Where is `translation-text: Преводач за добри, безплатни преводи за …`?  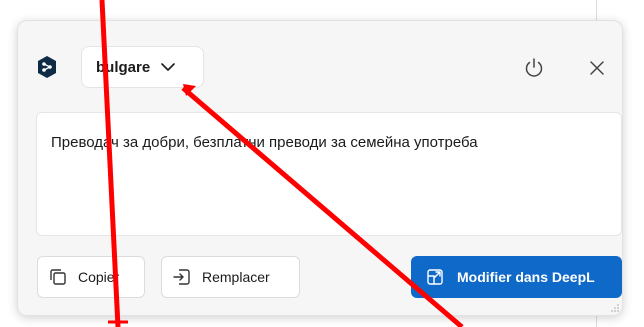
translation-text: Преводач за добри, безплатни преводи за … is located at coordinates (264, 142).